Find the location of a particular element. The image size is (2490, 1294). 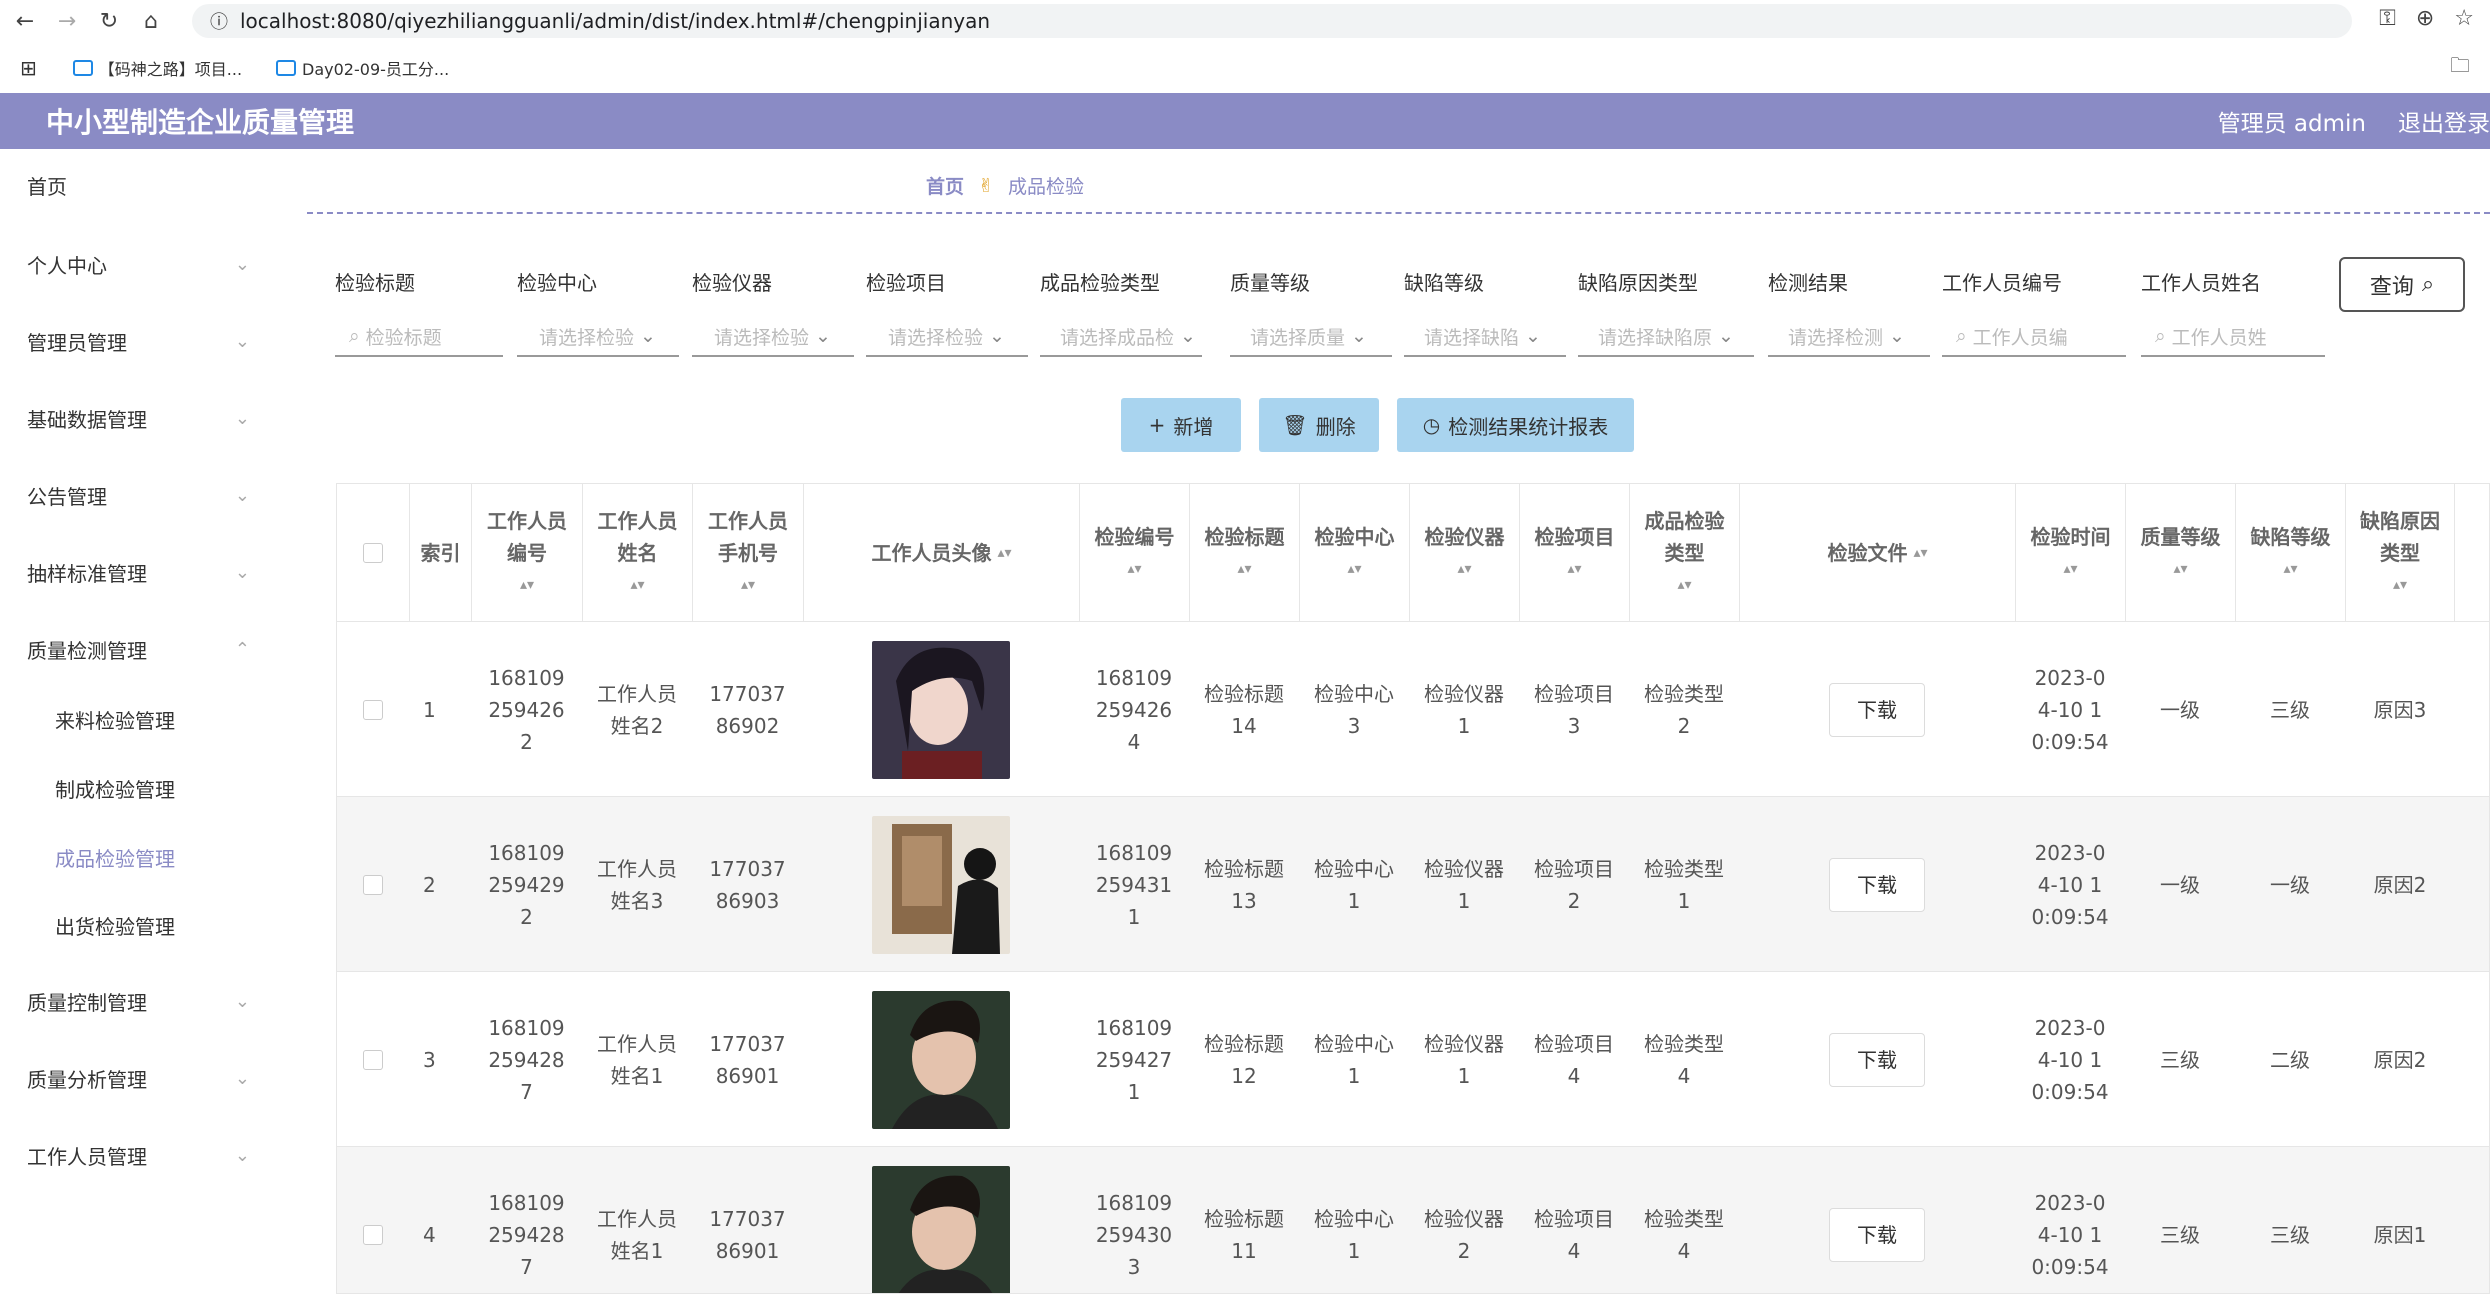

star-icon: ☆ is located at coordinates (2464, 18).